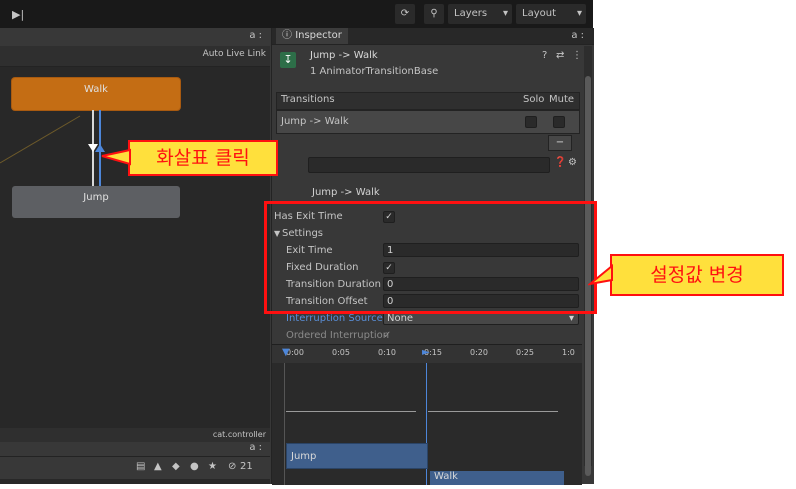 The width and height of the screenshot is (796, 489). Describe the element at coordinates (560, 143) in the screenshot. I see `remove-transition-button: −` at that location.